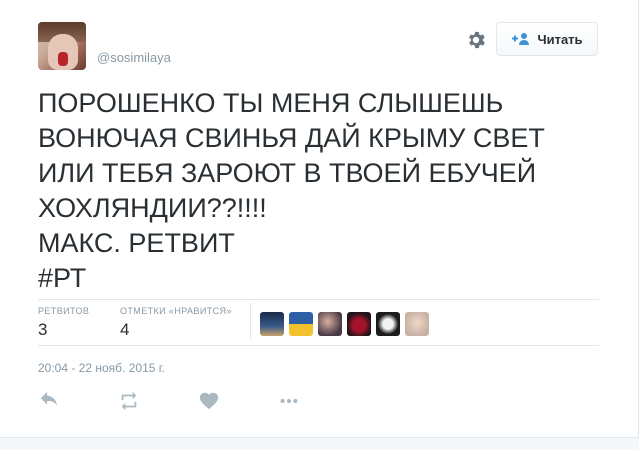 The image size is (639, 450). What do you see at coordinates (521, 39) in the screenshot?
I see `follow-person-plus-icon` at bounding box center [521, 39].